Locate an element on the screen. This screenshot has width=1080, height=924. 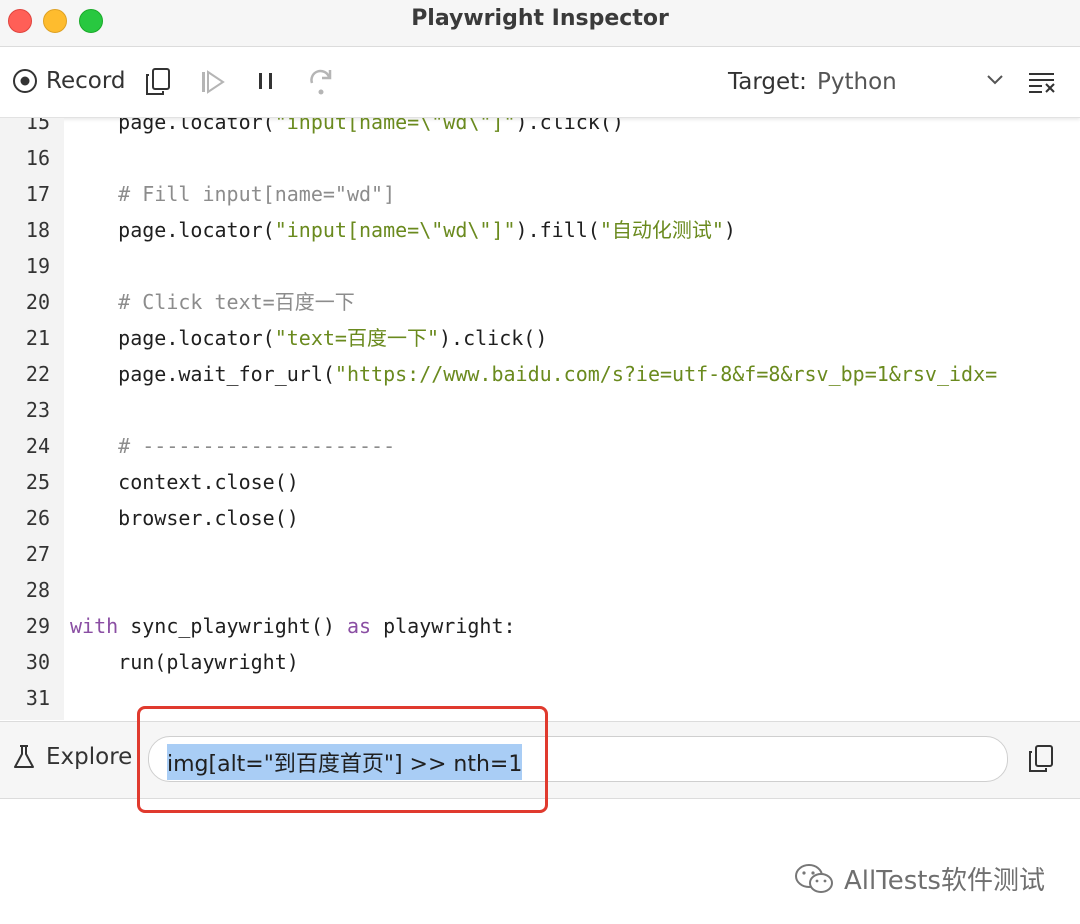
copy-selector-button is located at coordinates (1041, 761).